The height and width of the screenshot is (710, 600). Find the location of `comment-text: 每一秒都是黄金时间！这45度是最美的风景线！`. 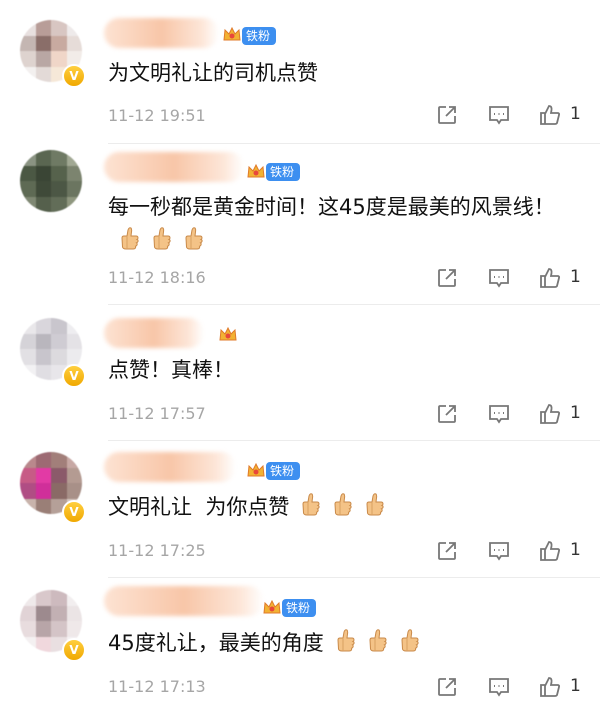

comment-text: 每一秒都是黄金时间！这45度是最美的风景线！ is located at coordinates (343, 224).